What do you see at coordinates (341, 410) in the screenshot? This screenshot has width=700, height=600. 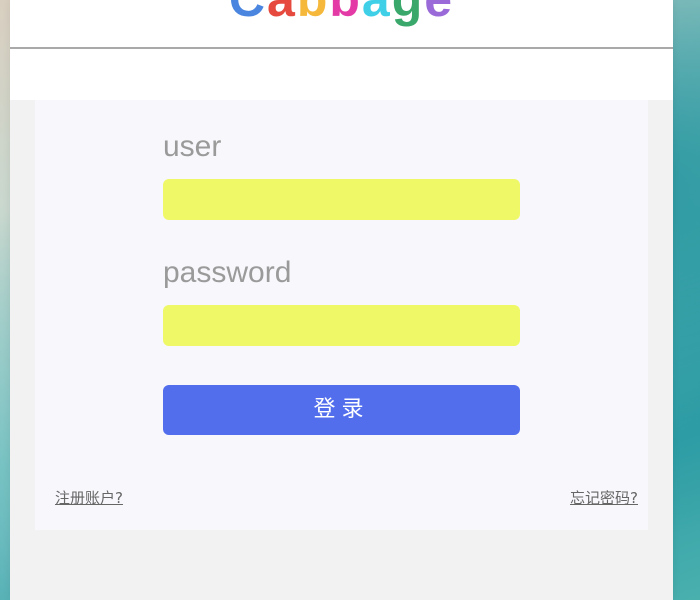 I see `login-button: 登录` at bounding box center [341, 410].